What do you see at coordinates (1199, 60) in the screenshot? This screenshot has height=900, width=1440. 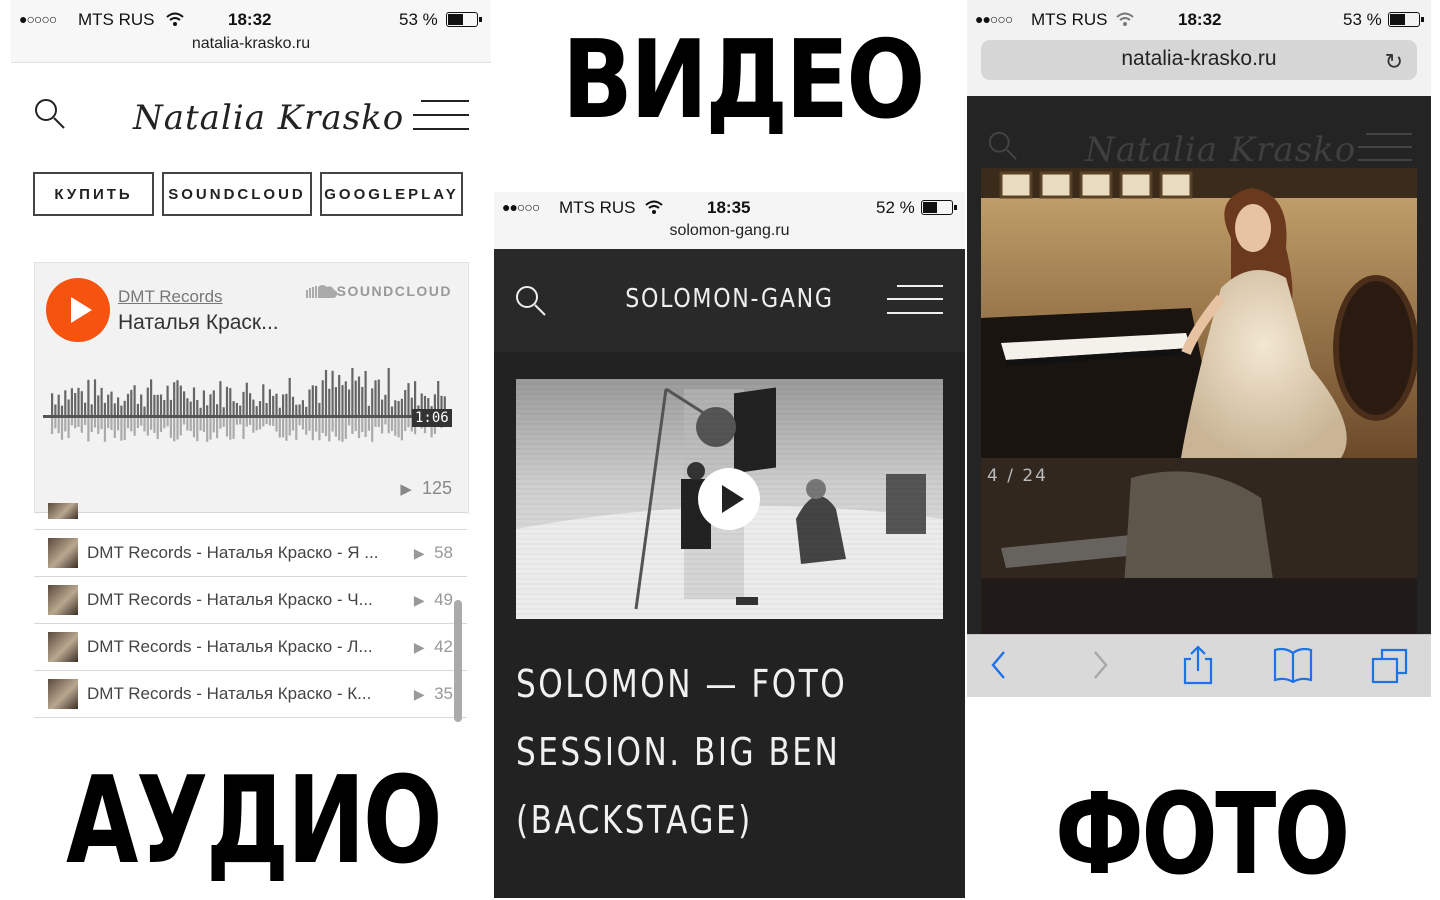 I see `address-bar: natalia-krasko.ru ↻` at bounding box center [1199, 60].